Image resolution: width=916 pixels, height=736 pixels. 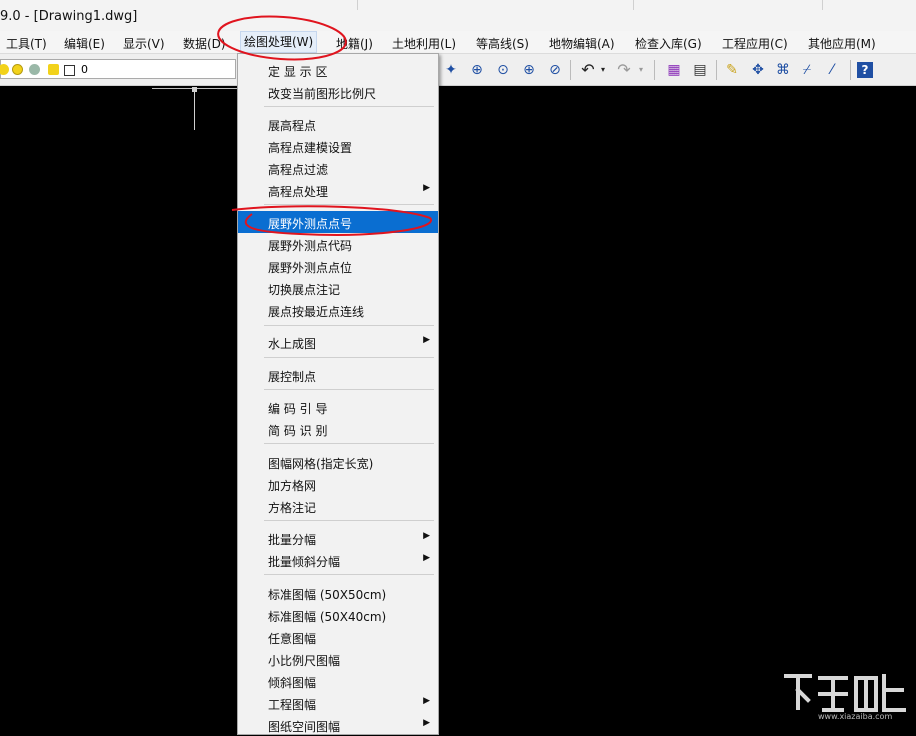 What do you see at coordinates (674, 70) in the screenshot?
I see `layer-manager-icon: ▦` at bounding box center [674, 70].